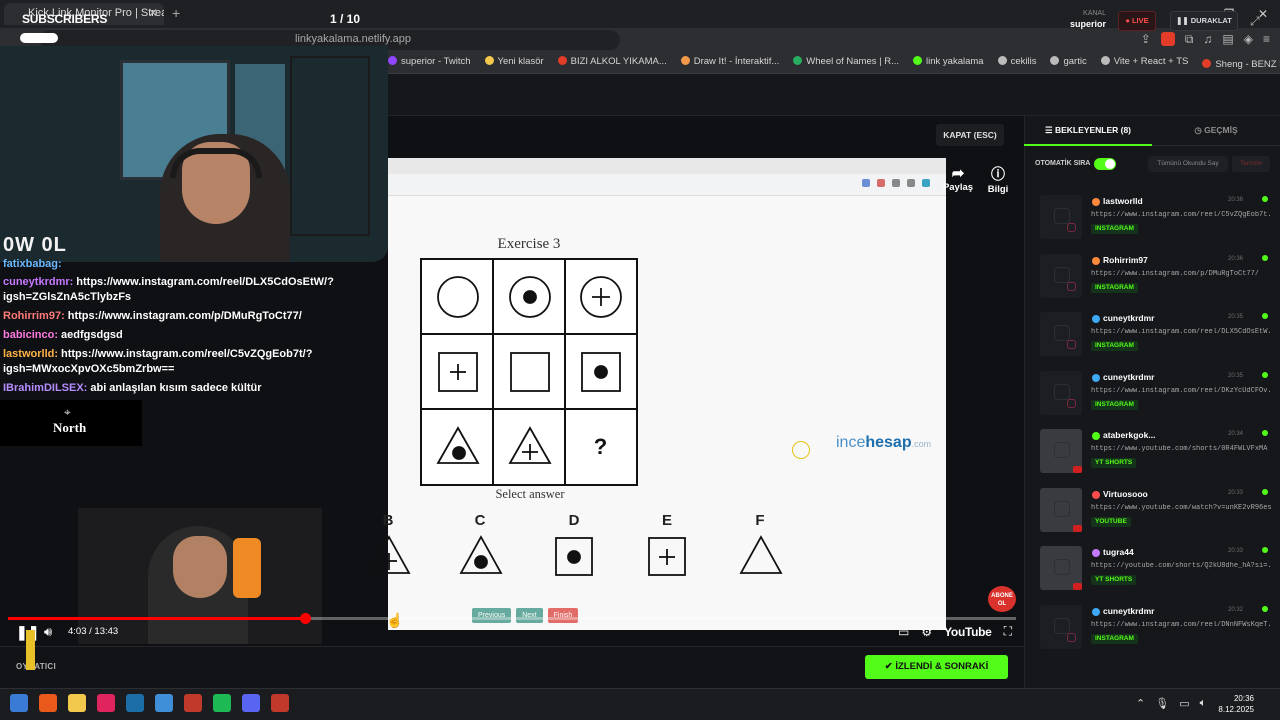  I want to click on option-d-label: D, so click(574, 520).